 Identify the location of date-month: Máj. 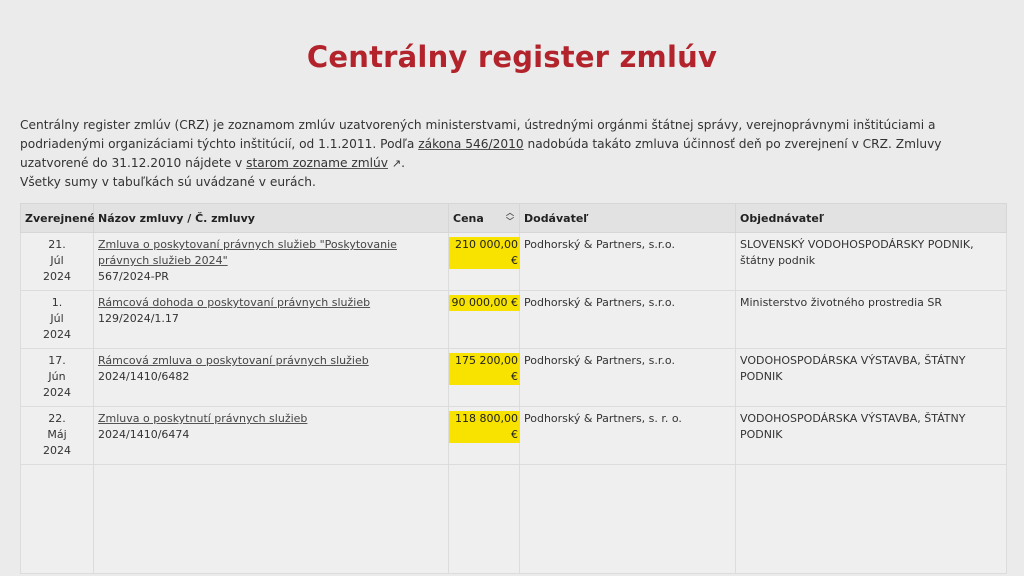
(57, 434).